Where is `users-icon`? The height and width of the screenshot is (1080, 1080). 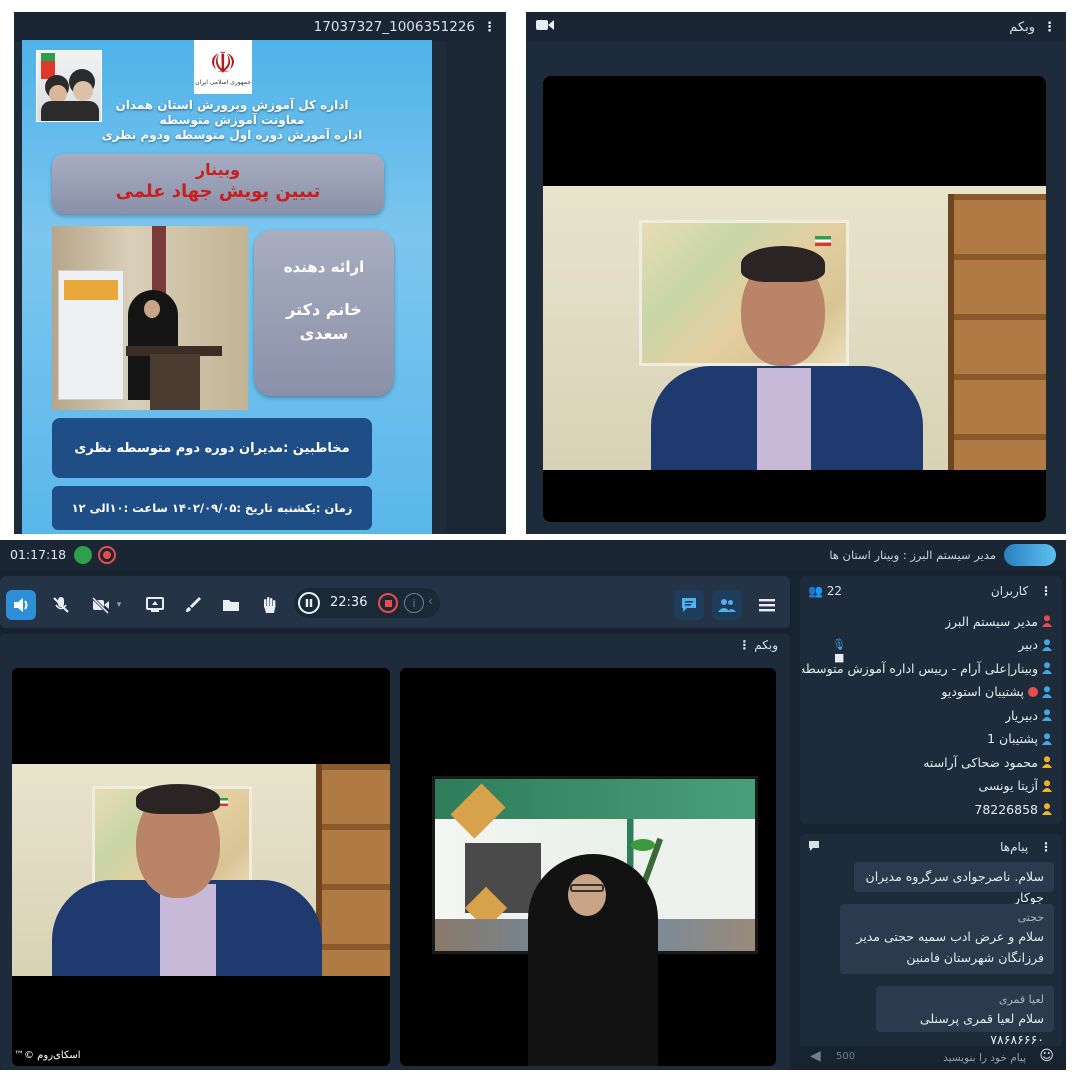 users-icon is located at coordinates (727, 605).